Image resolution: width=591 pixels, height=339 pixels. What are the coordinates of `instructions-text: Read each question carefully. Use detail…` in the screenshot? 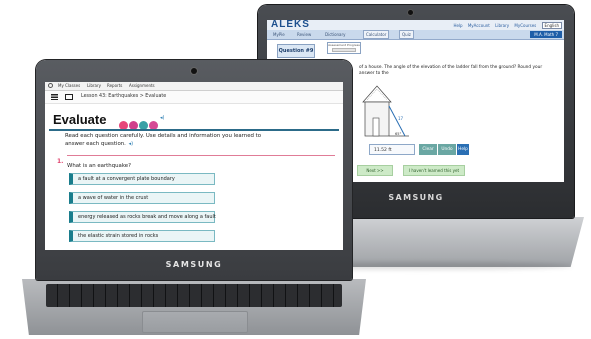 It's located at (163, 140).